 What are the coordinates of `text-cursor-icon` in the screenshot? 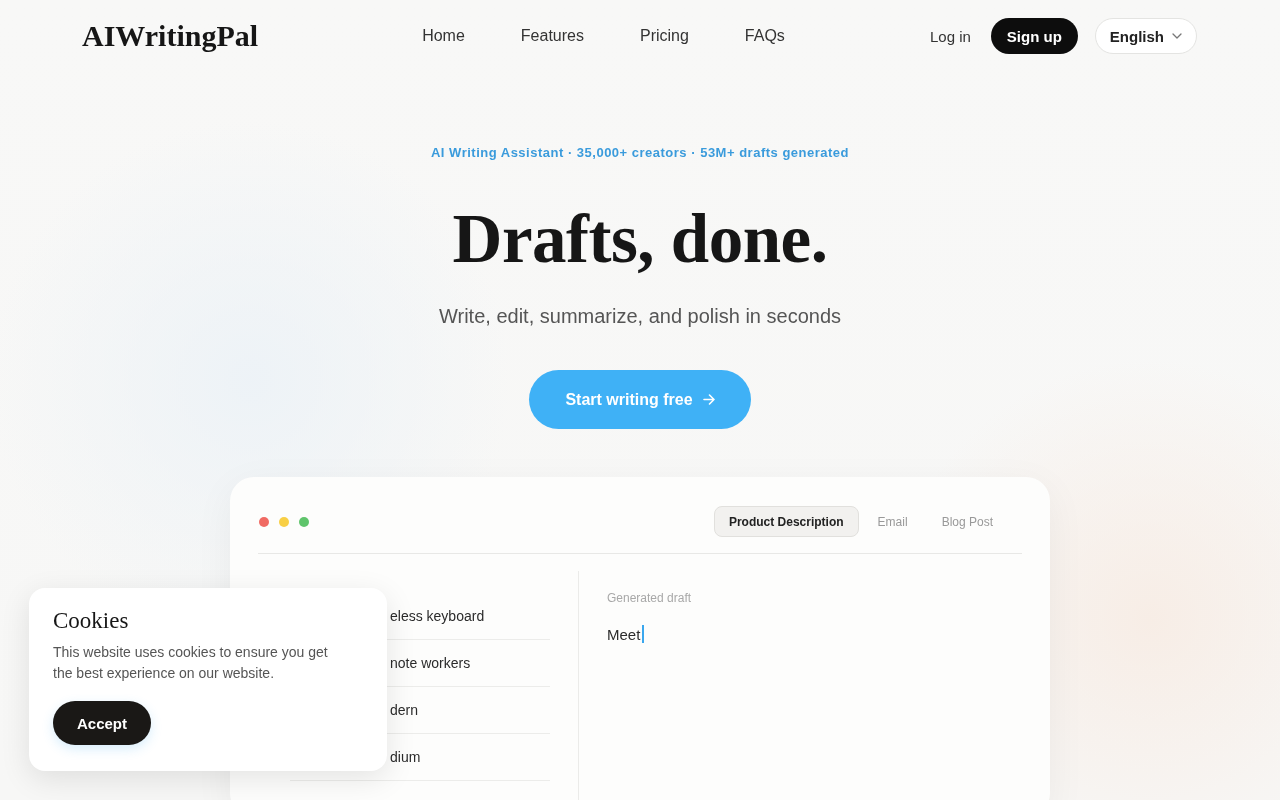 It's located at (643, 634).